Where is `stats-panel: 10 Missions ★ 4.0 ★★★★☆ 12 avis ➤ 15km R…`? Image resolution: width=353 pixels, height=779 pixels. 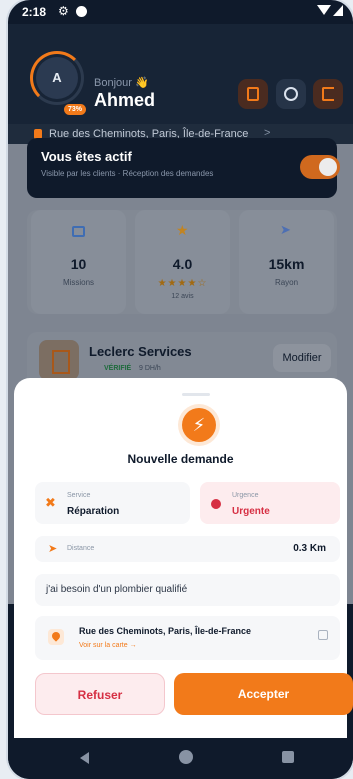 stats-panel: 10 Missions ★ 4.0 ★★★★☆ 12 avis ➤ 15km R… is located at coordinates (182, 262).